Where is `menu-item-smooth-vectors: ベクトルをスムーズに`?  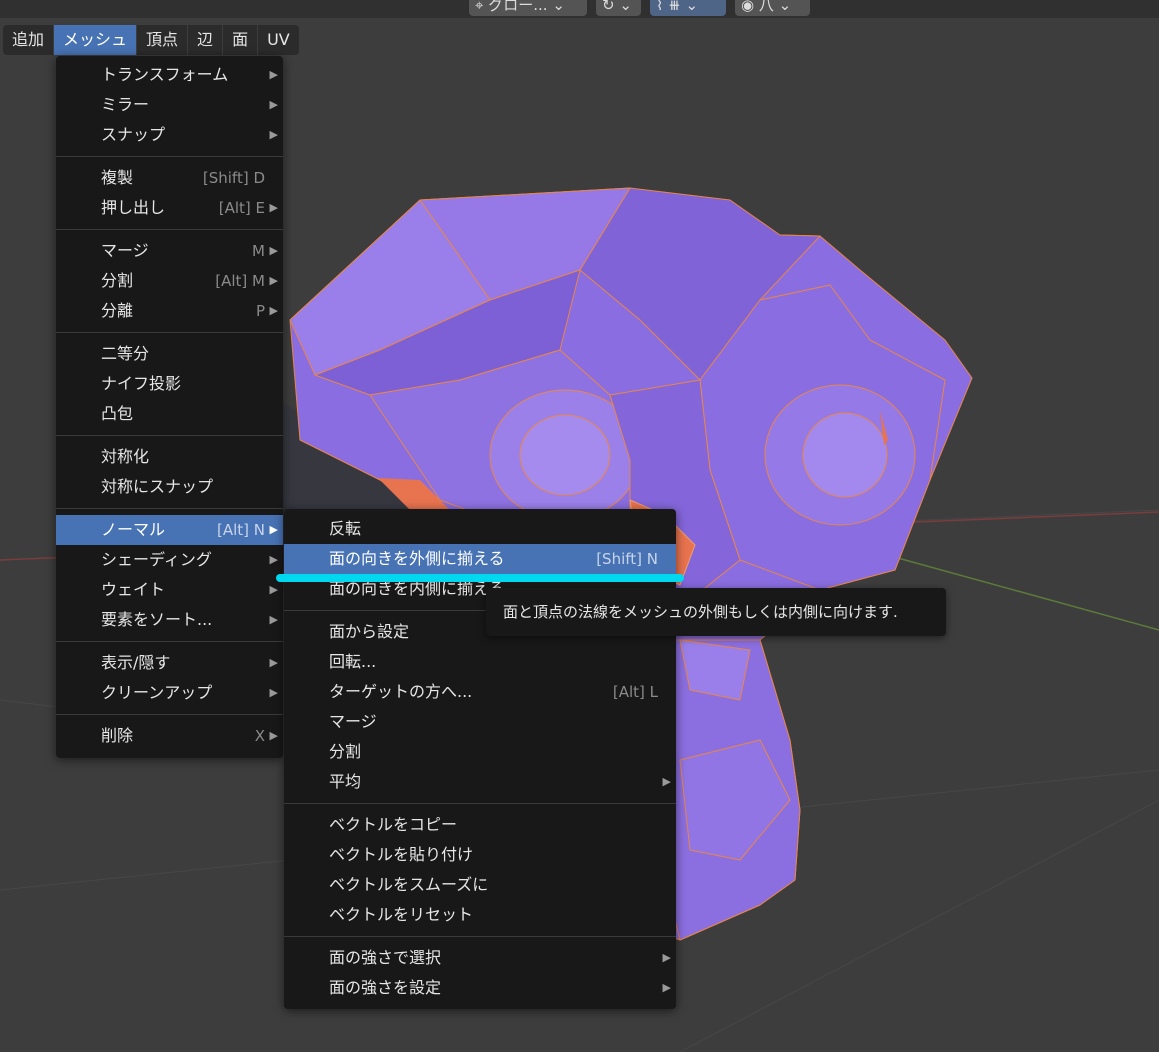
menu-item-smooth-vectors: ベクトルをスムーズに is located at coordinates (480, 885).